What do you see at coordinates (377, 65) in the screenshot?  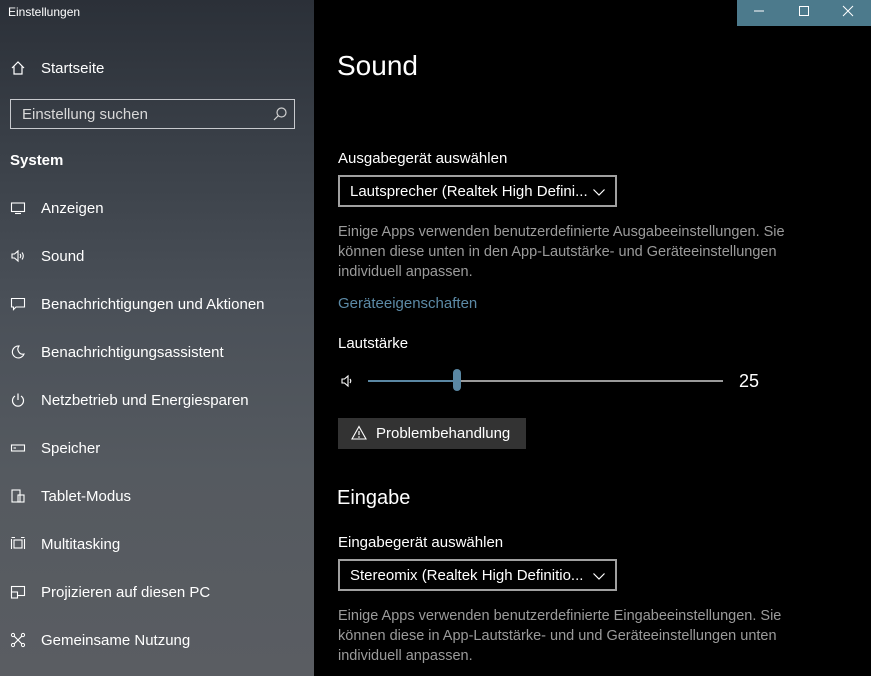 I see `page-title: Sound` at bounding box center [377, 65].